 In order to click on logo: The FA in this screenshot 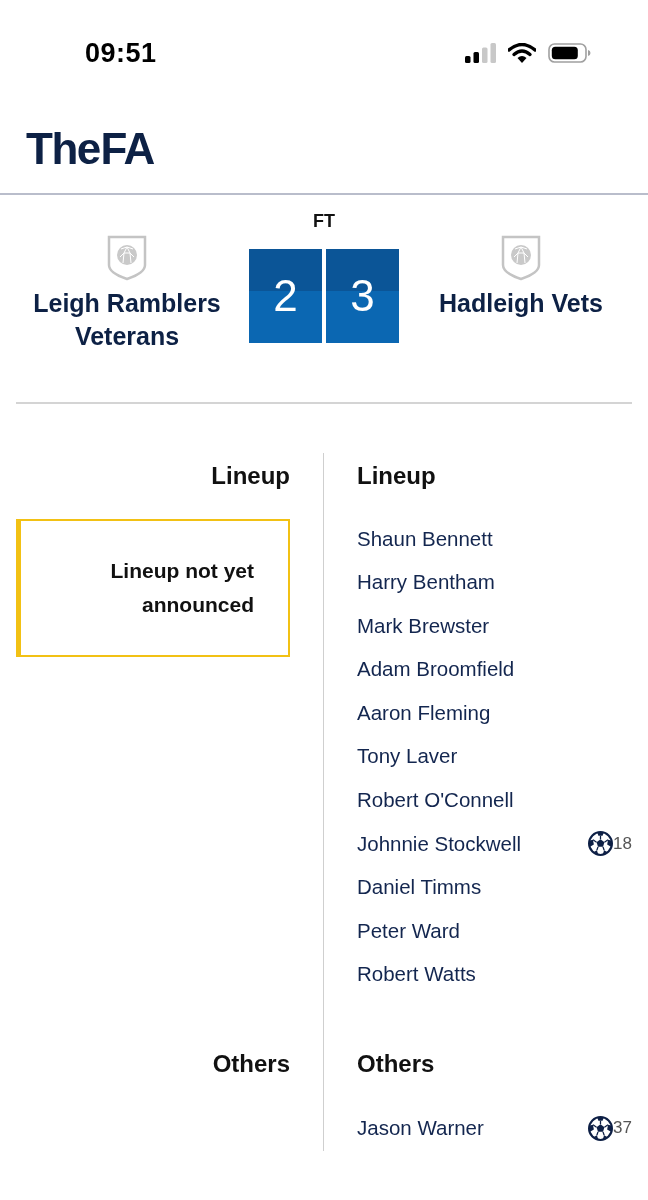, I will do `click(90, 149)`.